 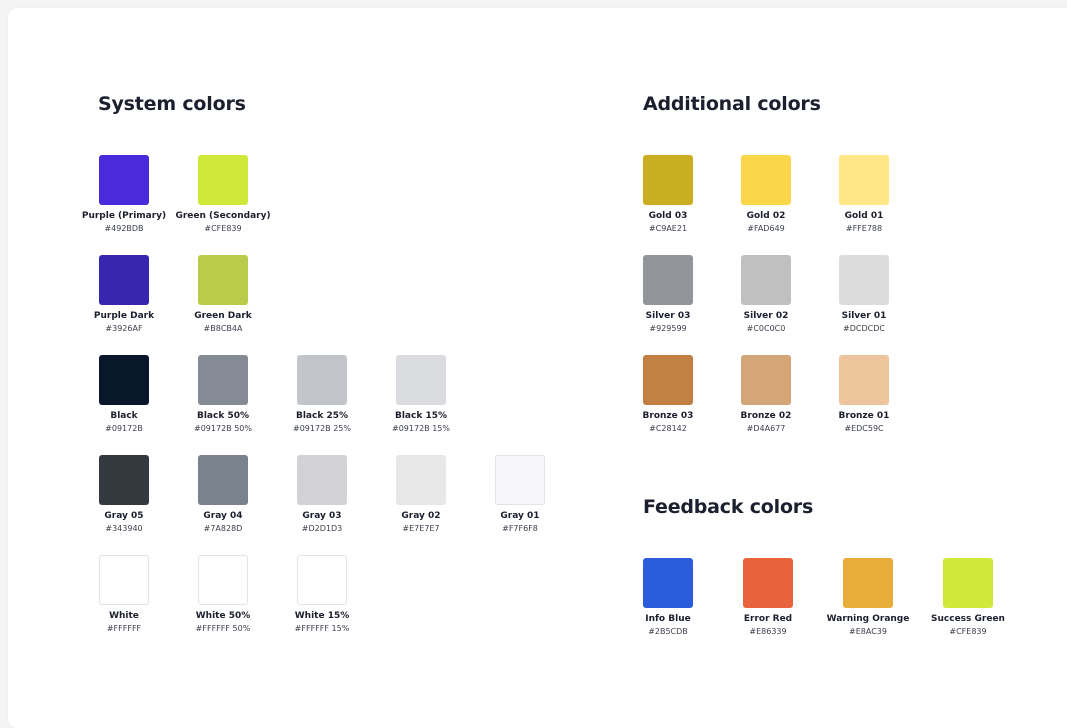 I want to click on swatch-gray-05: Gray 05 #343940, so click(x=124, y=494).